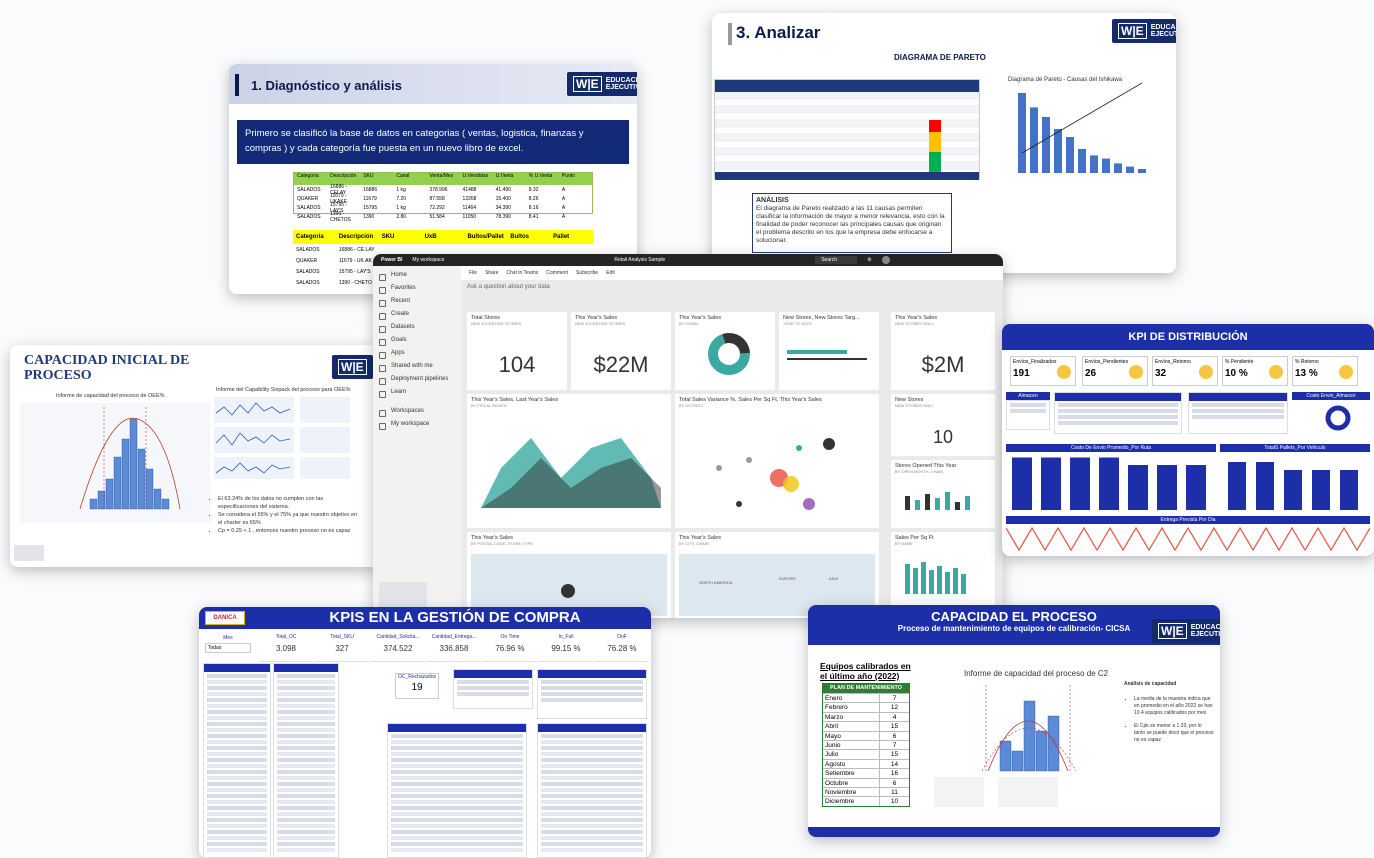  What do you see at coordinates (417, 395) in the screenshot?
I see `nav-item-learn: Learn` at bounding box center [417, 395].